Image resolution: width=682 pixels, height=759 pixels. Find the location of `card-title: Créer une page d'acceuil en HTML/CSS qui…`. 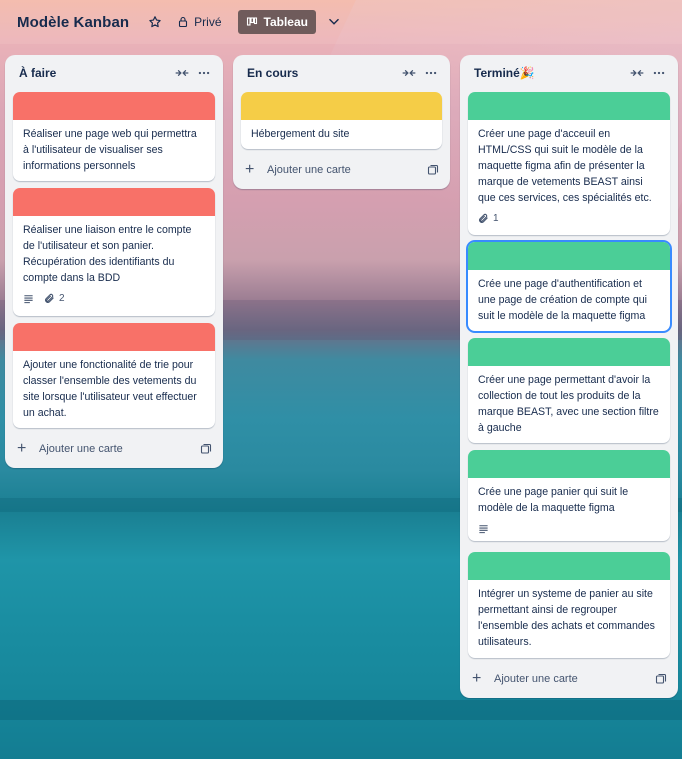

card-title: Créer une page d'acceuil en HTML/CSS qui… is located at coordinates (565, 166).